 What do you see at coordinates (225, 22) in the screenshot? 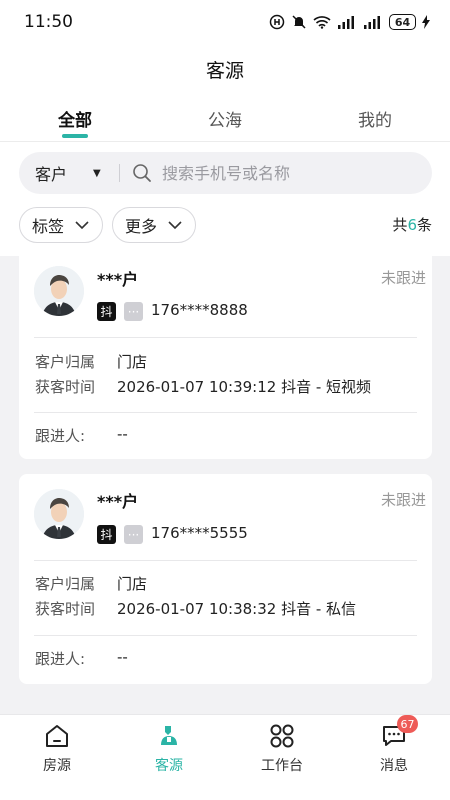
I see `status-bar: 11:50 64` at bounding box center [225, 22].